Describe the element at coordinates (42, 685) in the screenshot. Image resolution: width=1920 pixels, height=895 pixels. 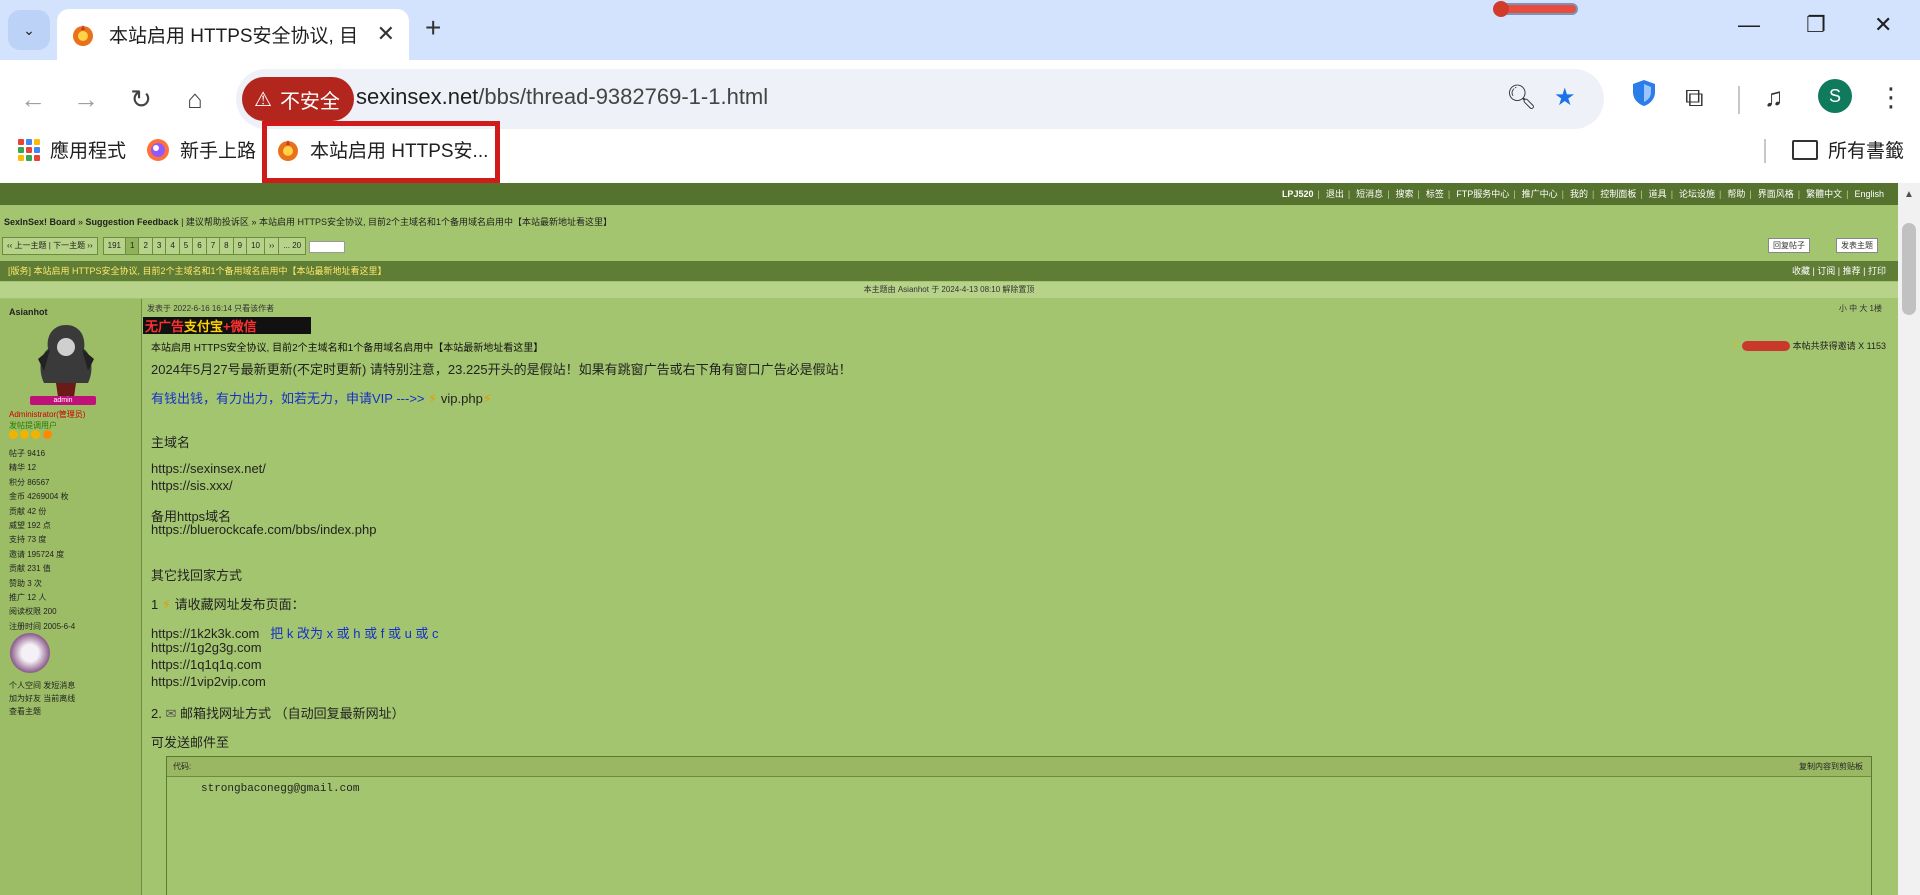
I see `author-action: 个人空间 发短消息` at that location.